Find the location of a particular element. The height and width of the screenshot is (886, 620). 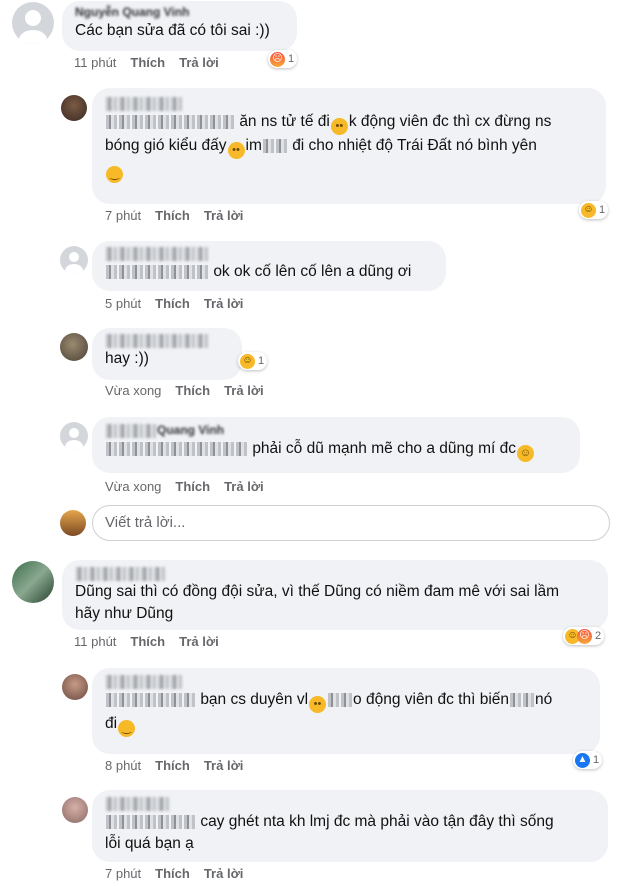

reaction-badge: ☹ 1 is located at coordinates (283, 59).